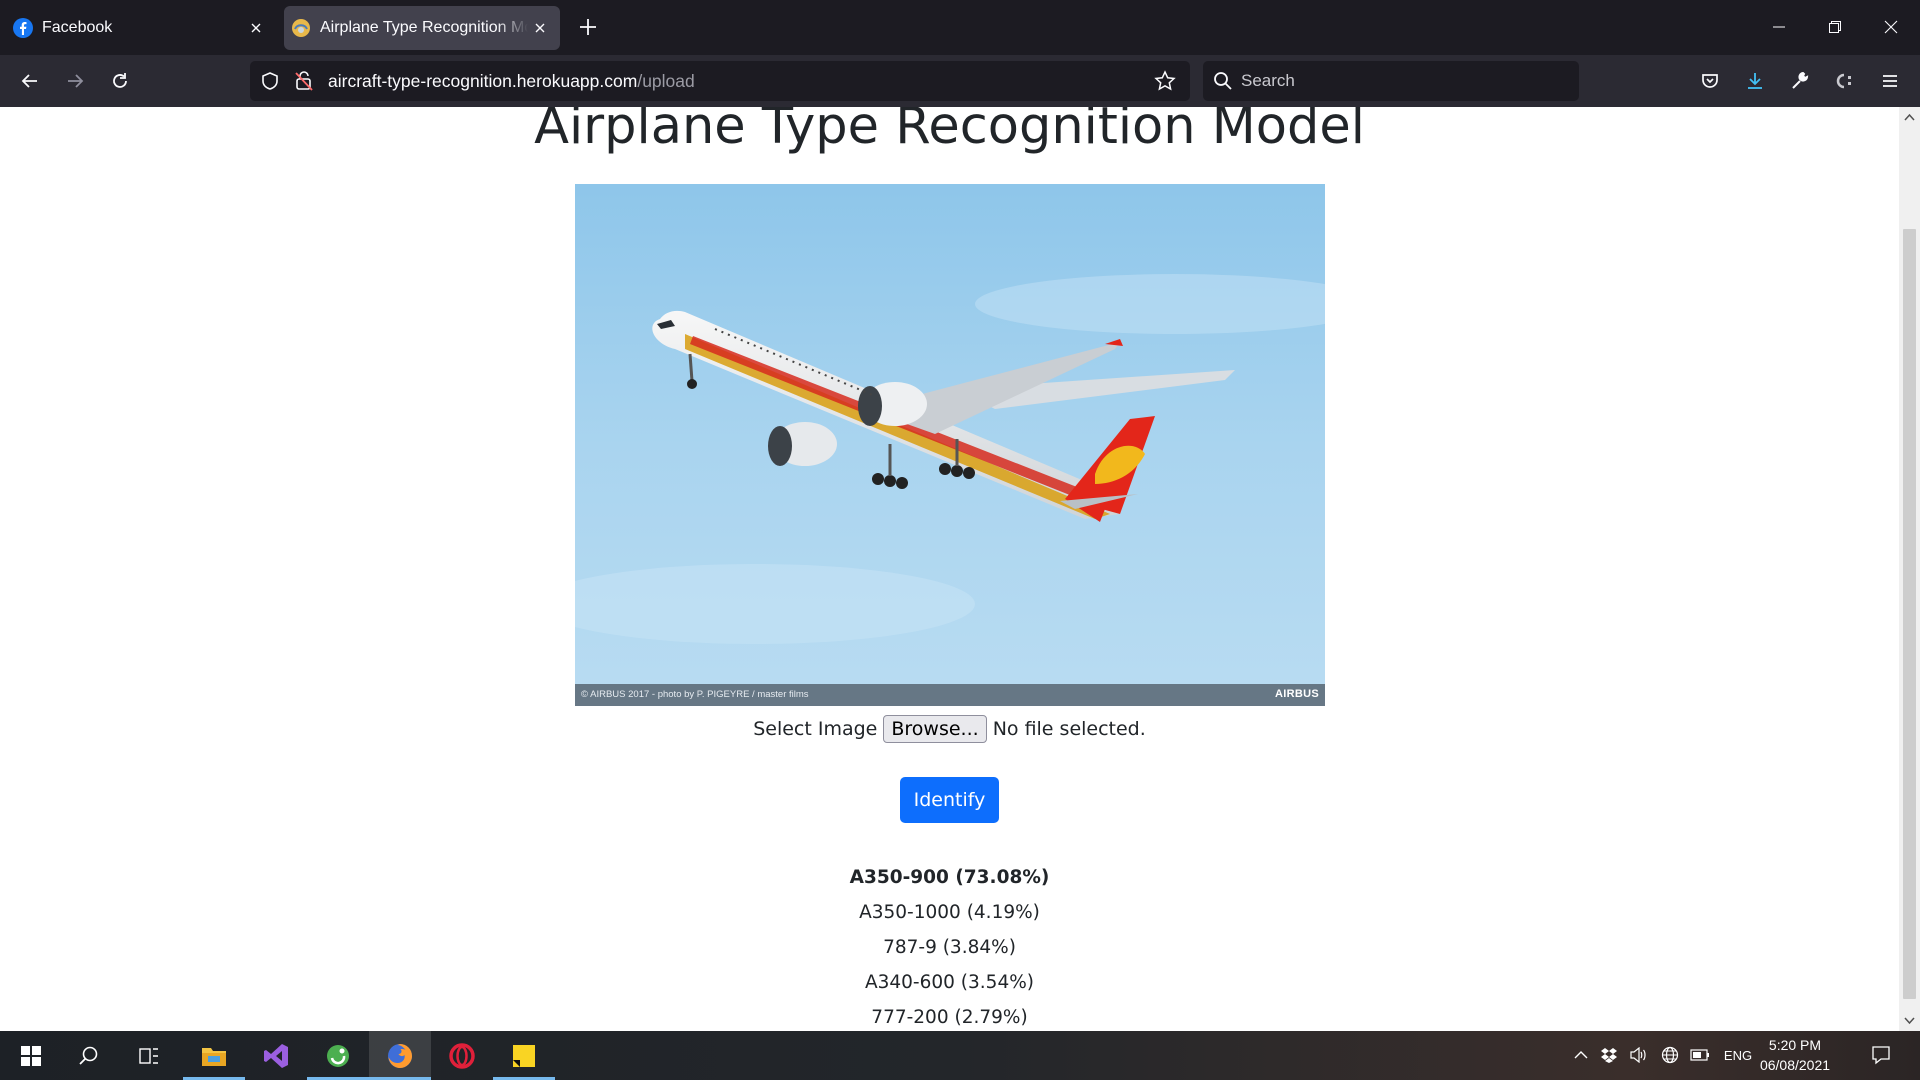 The width and height of the screenshot is (1920, 1080). Describe the element at coordinates (1845, 81) in the screenshot. I see `extension-icon` at that location.